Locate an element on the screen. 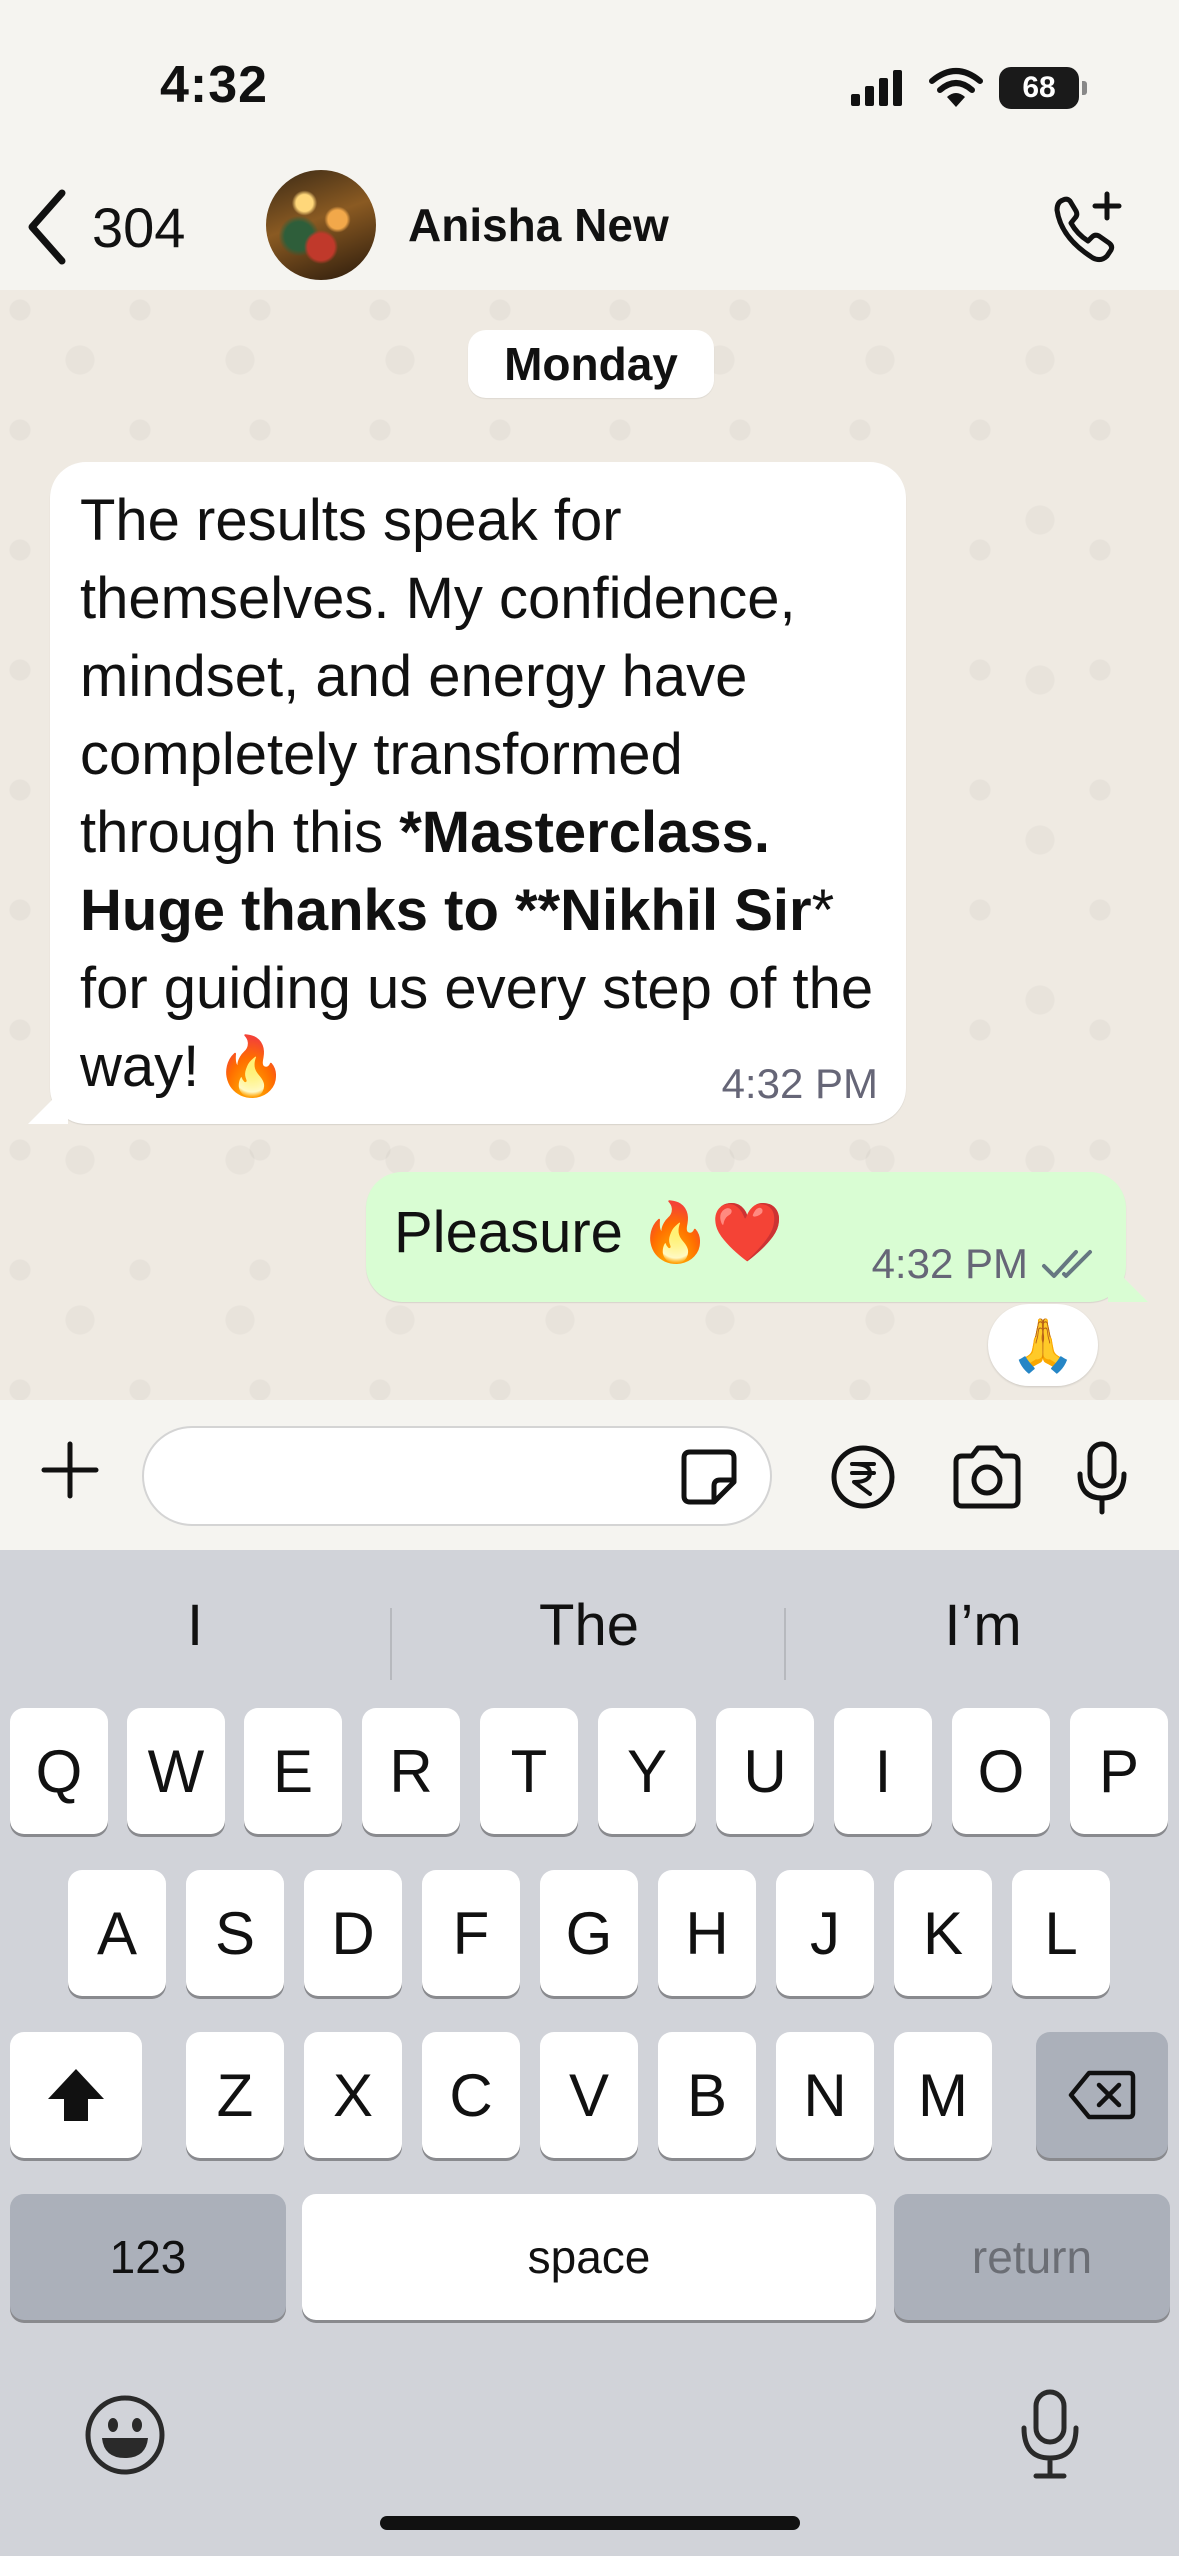  backspace-icon is located at coordinates (1102, 2095).